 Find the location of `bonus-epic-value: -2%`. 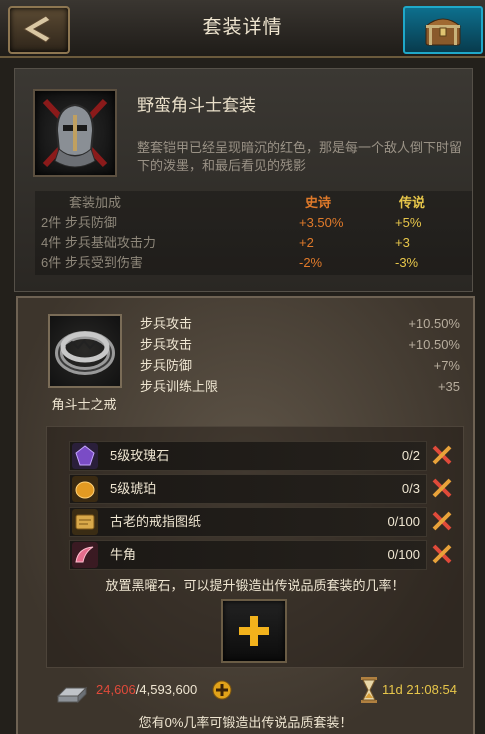

bonus-epic-value: -2% is located at coordinates (311, 262).